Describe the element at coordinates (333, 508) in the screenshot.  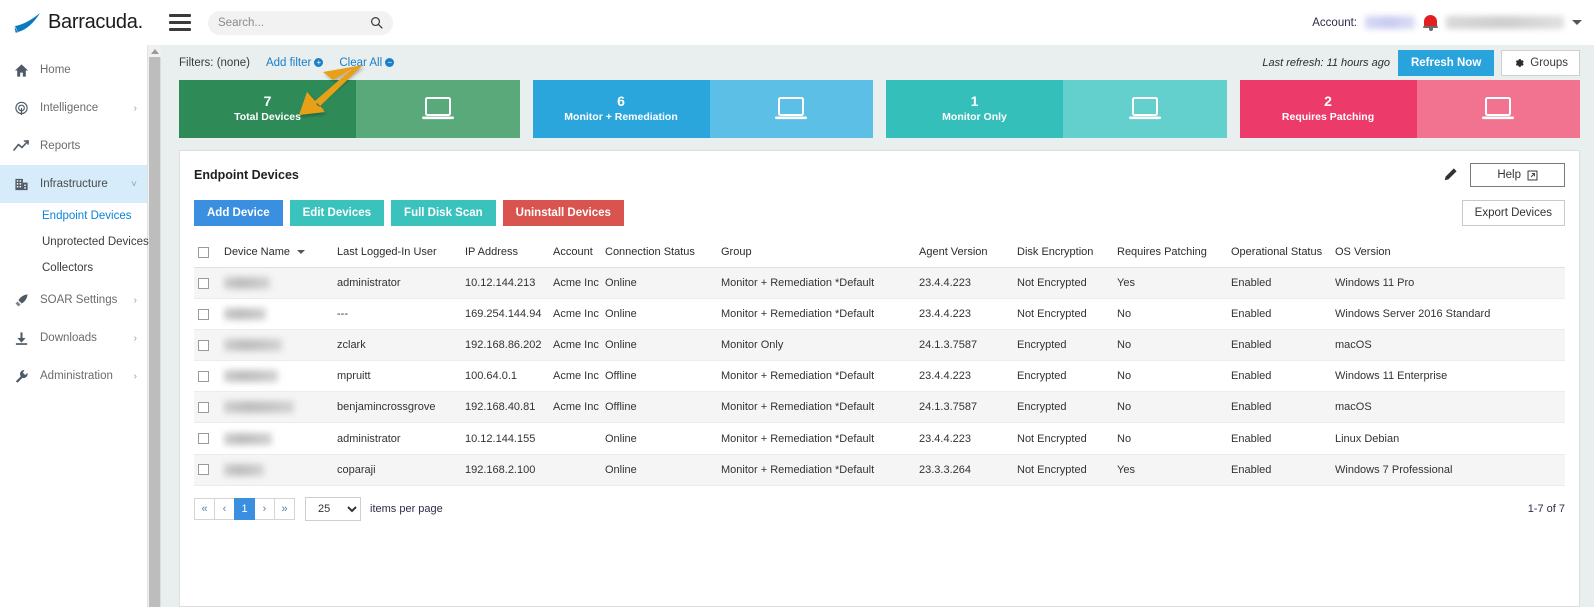
I see `items-per-page-select: 25` at that location.